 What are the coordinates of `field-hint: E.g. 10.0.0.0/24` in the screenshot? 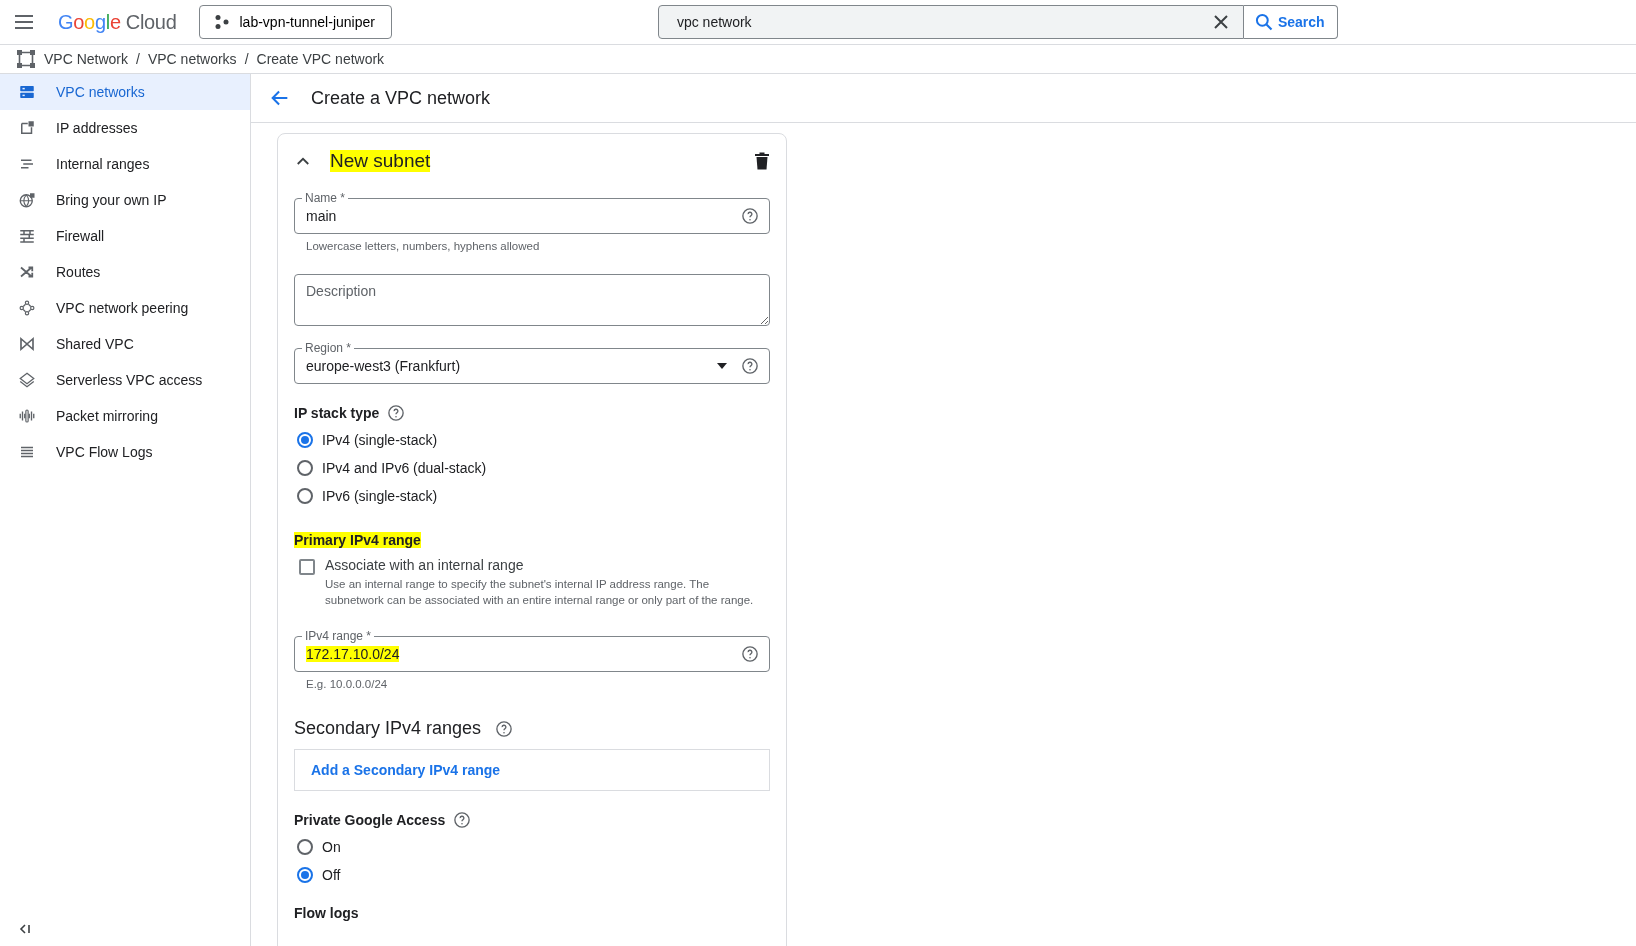 It's located at (347, 683).